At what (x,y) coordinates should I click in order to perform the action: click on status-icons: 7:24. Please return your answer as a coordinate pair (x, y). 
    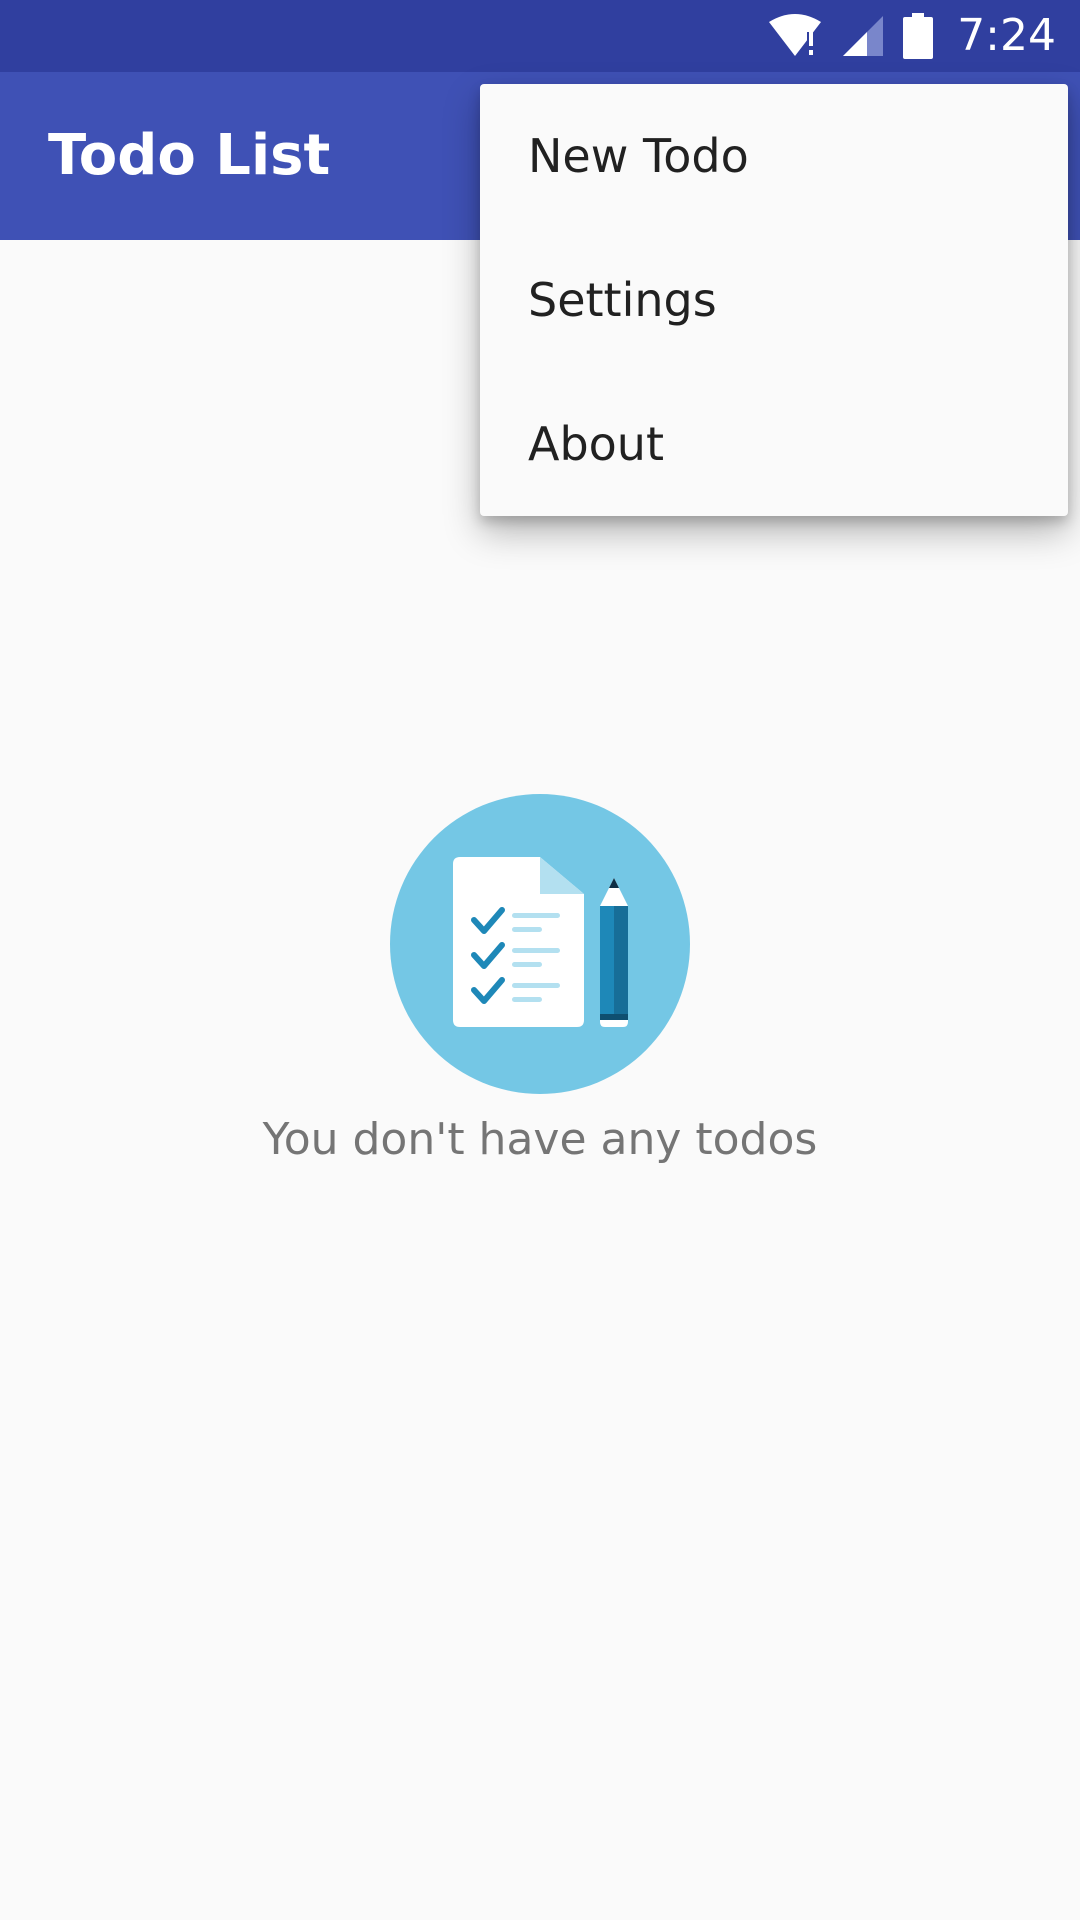
    Looking at the image, I should click on (911, 36).